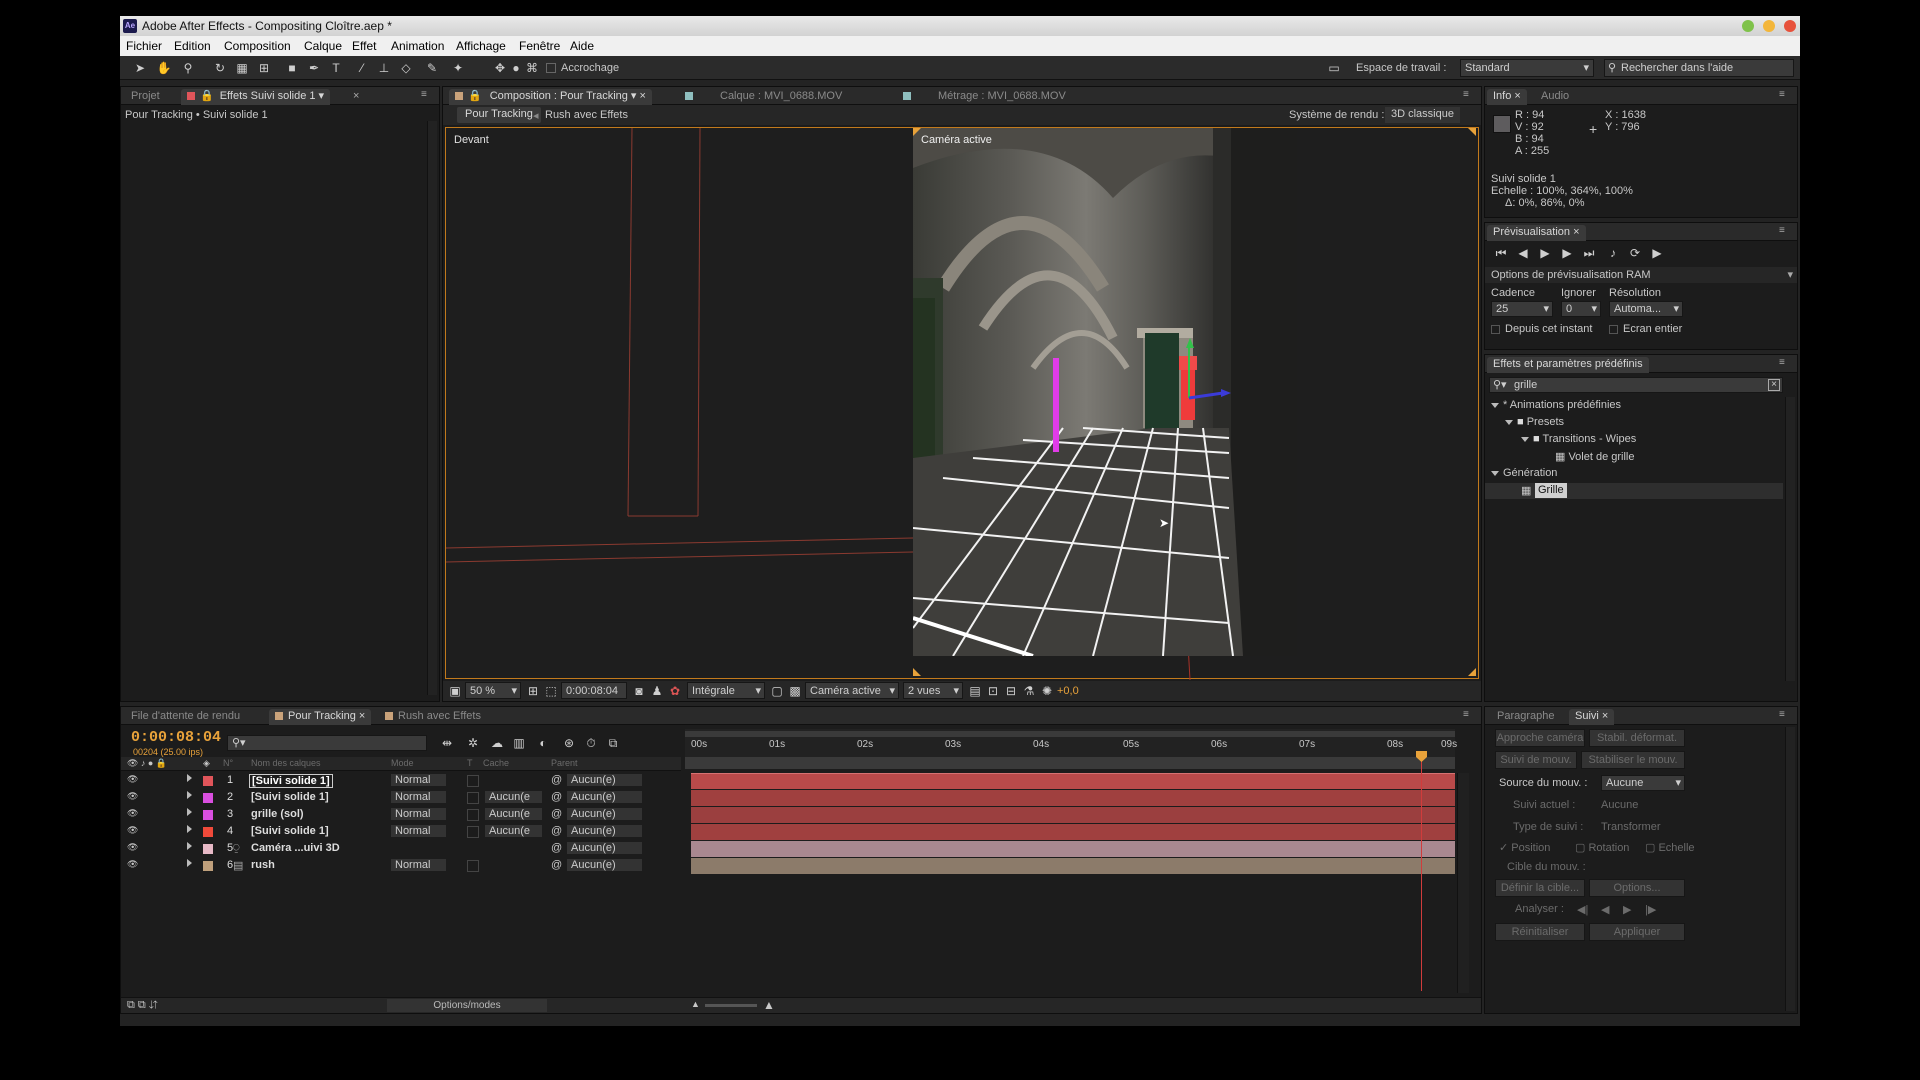  Describe the element at coordinates (401, 866) in the screenshot. I see `layer-row: 👁 6 ▤ rush Normal @ Aucun(e)` at that location.